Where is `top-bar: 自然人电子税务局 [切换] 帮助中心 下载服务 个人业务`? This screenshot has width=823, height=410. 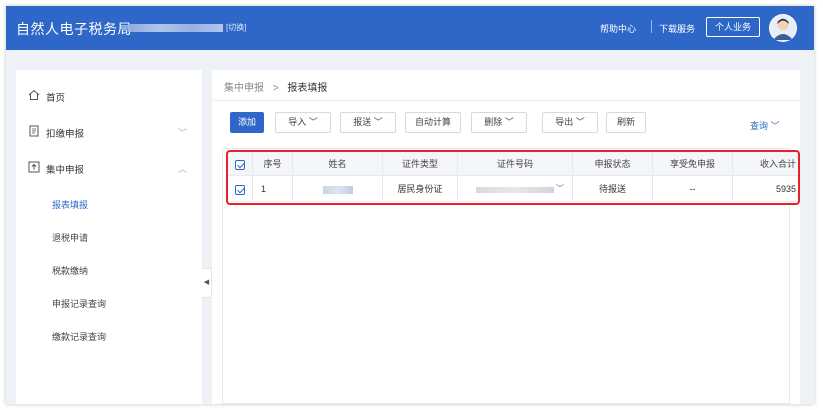 top-bar: 自然人电子税务局 [切换] 帮助中心 下载服务 个人业务 is located at coordinates (410, 28).